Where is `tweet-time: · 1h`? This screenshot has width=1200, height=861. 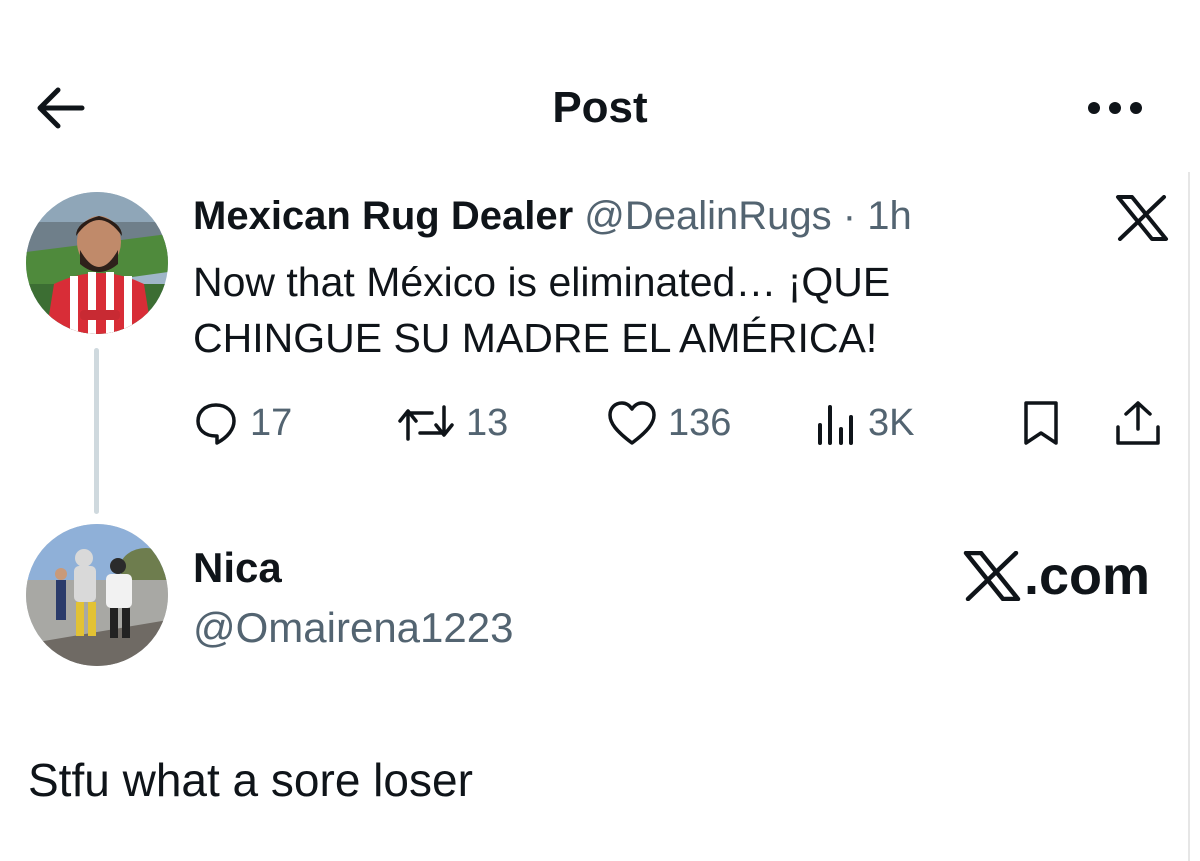
tweet-time: · 1h is located at coordinates (877, 216).